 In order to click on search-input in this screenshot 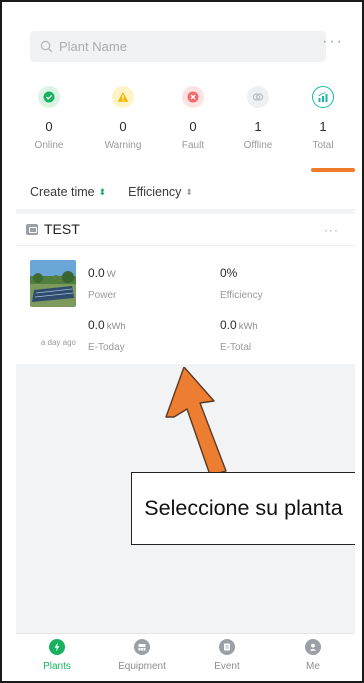, I will do `click(179, 46)`.